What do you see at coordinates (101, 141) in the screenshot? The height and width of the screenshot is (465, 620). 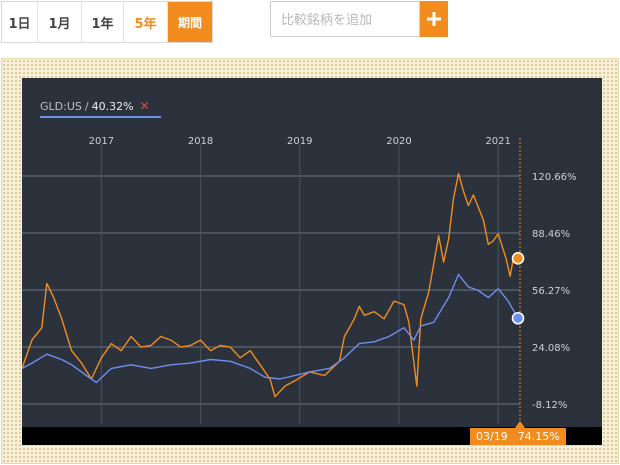 I see `x-tick-label: 2017` at bounding box center [101, 141].